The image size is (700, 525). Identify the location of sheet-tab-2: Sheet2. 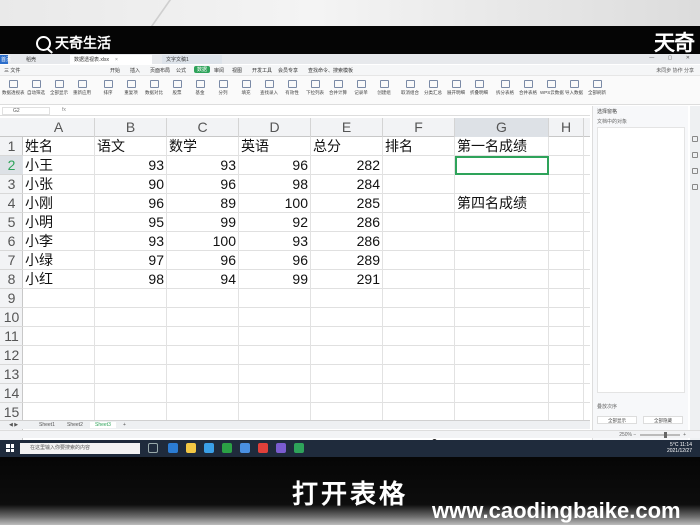
(75, 425).